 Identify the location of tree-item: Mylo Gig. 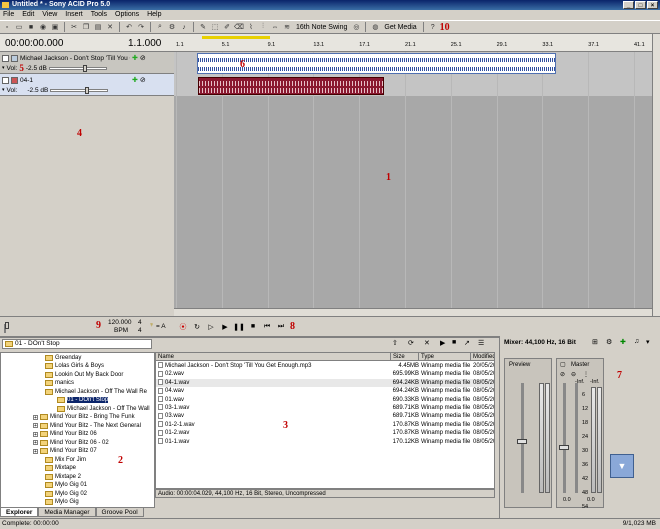
(62, 502).